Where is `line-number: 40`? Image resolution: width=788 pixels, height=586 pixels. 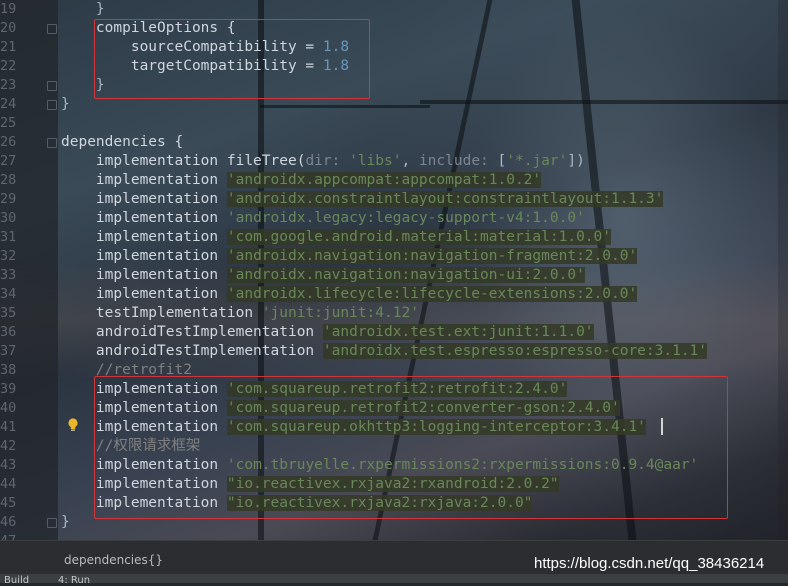
line-number: 40 is located at coordinates (8, 408).